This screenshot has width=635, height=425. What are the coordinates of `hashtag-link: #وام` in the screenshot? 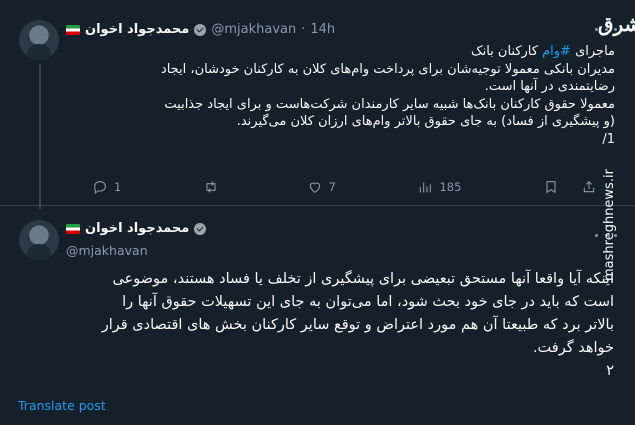 It's located at (556, 51).